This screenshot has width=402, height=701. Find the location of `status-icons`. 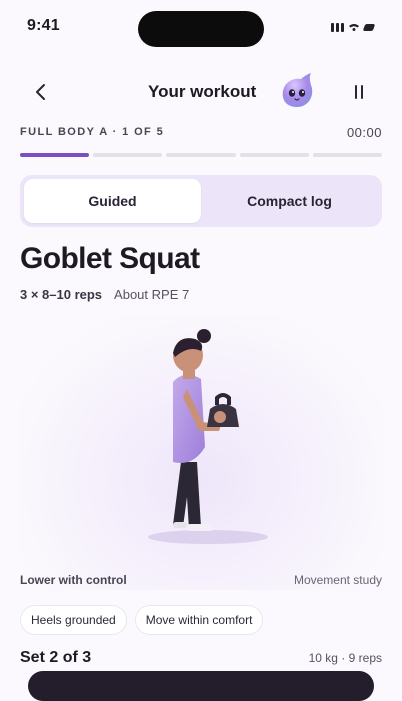

status-icons is located at coordinates (353, 27).